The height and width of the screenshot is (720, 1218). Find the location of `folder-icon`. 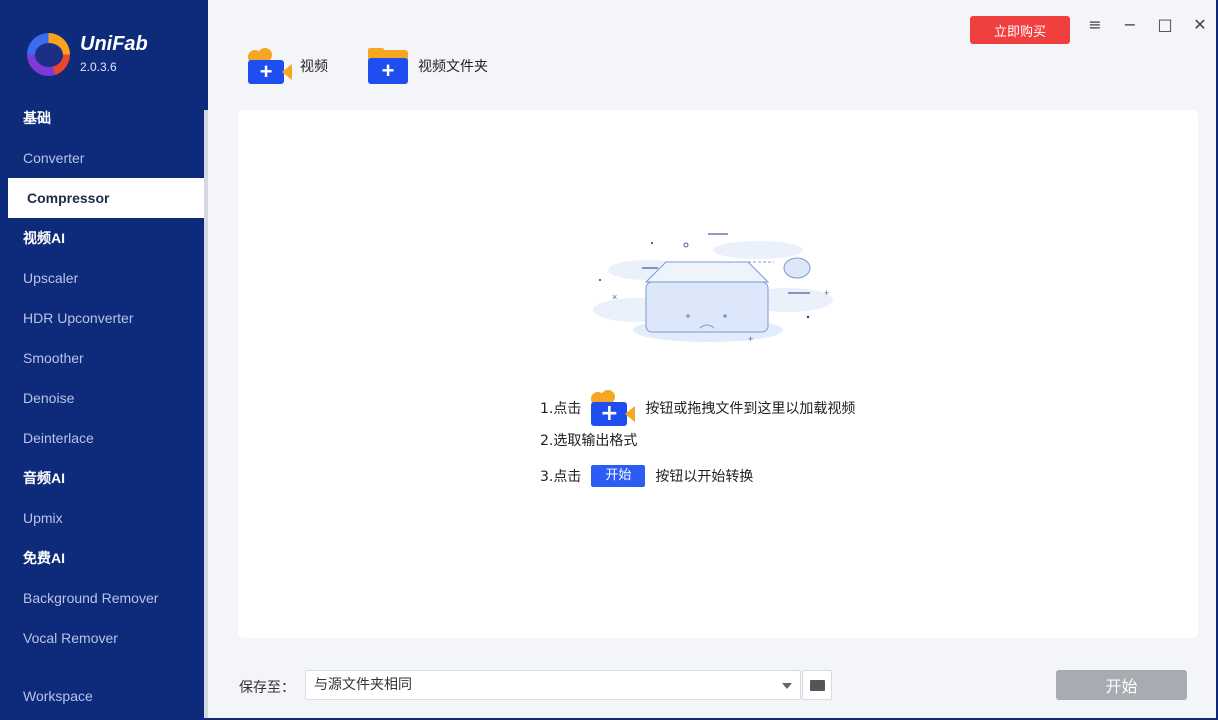

folder-icon is located at coordinates (817, 685).